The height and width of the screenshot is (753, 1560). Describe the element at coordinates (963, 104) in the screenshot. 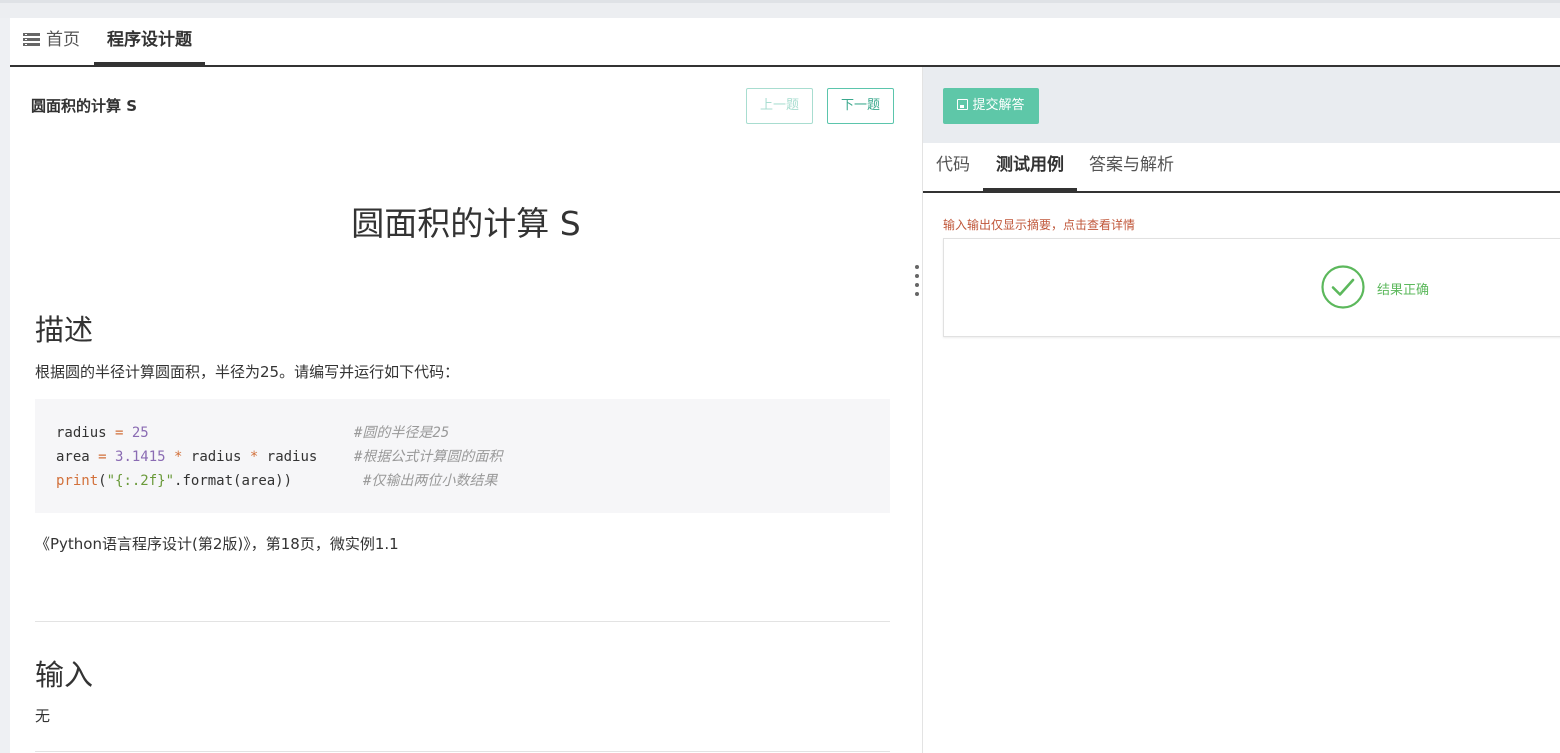

I see `save-icon` at that location.